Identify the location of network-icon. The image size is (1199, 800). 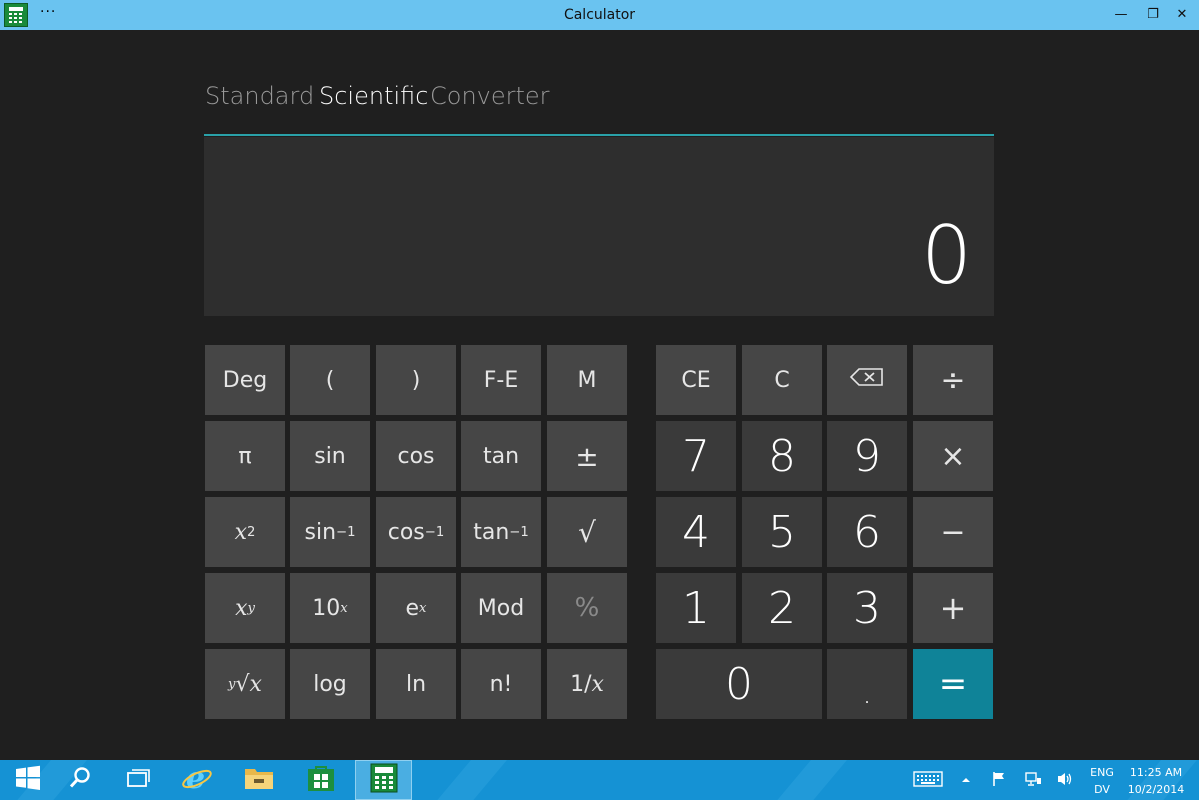
(1033, 780).